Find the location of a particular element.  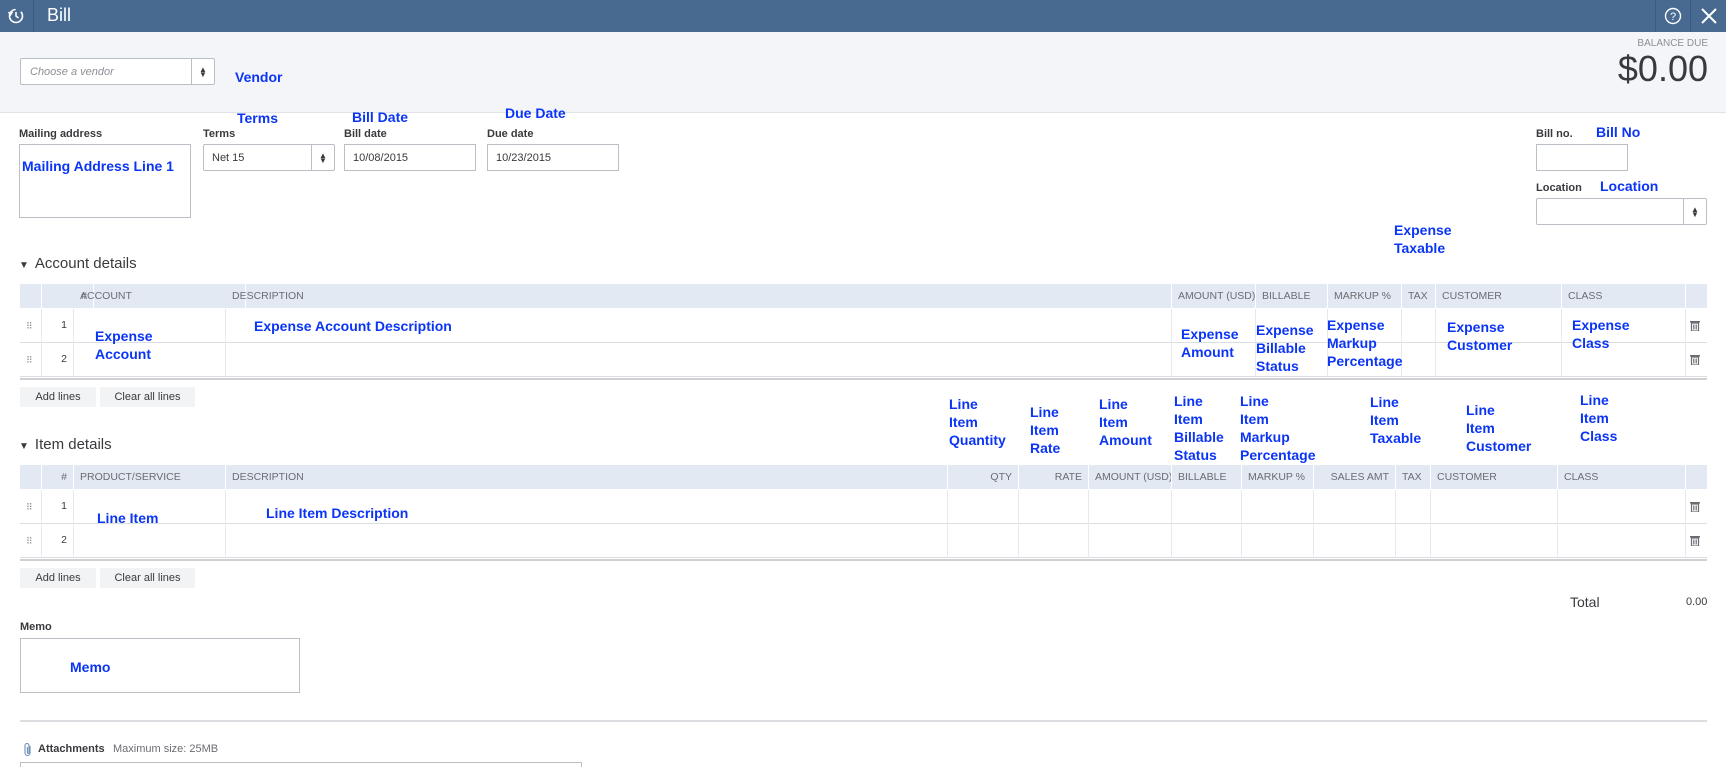

col-account: ACCOUNT is located at coordinates (160, 296).